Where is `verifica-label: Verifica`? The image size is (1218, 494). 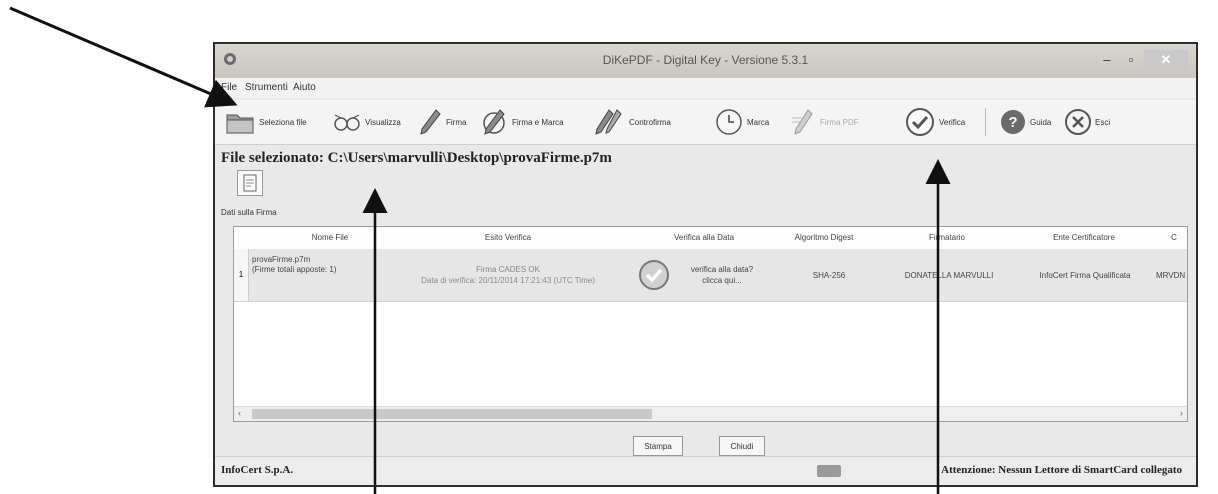
verifica-label: Verifica is located at coordinates (952, 122).